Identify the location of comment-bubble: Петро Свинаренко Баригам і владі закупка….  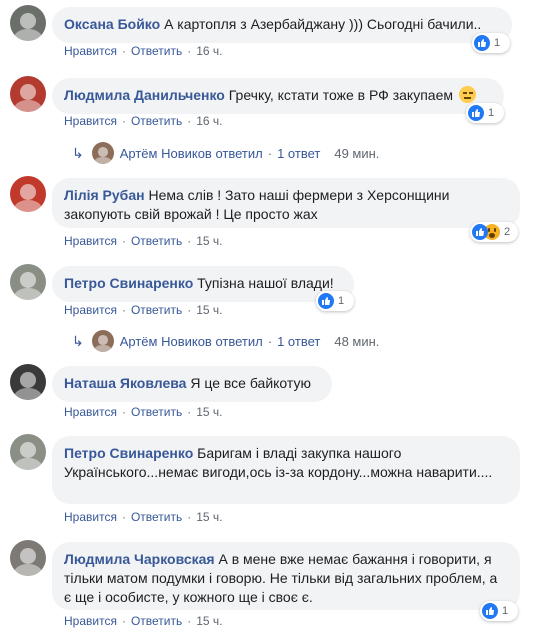
(286, 470).